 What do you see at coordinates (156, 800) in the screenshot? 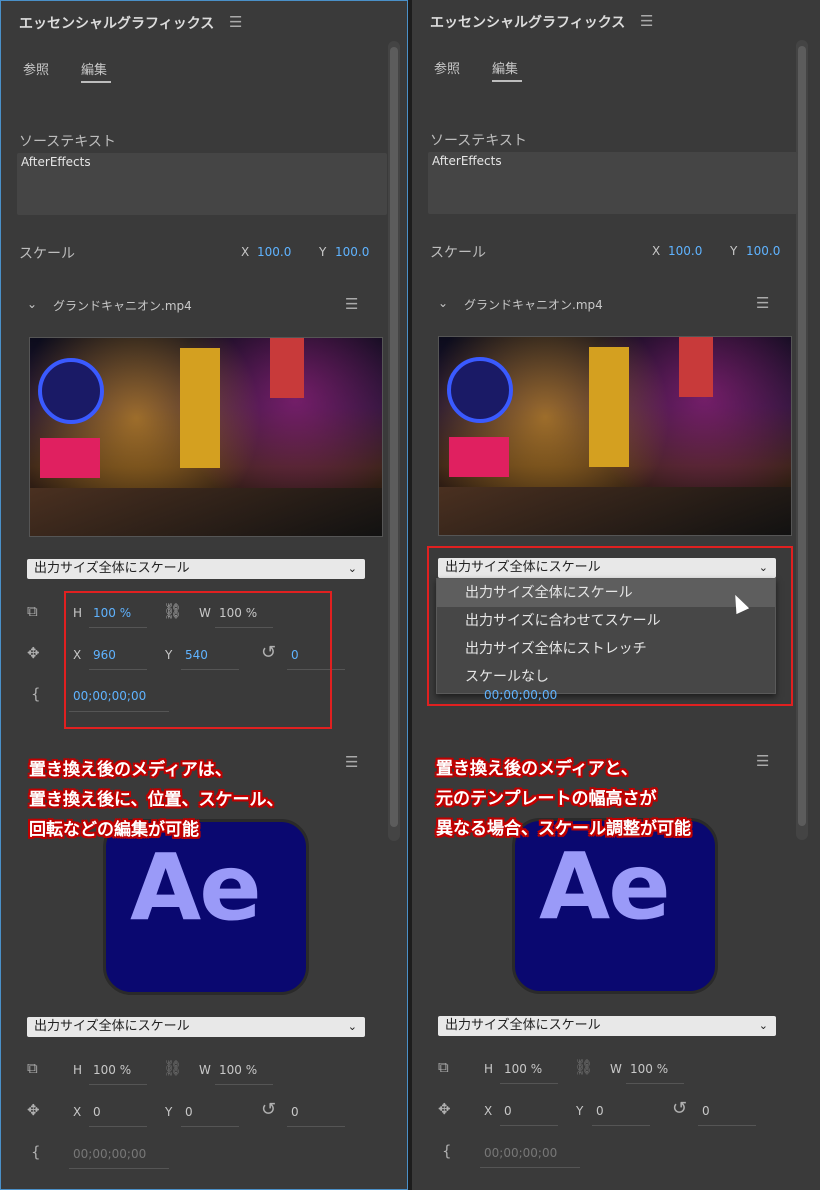
I see `caption-line-2: 置き換え後に、位置、スケール、` at bounding box center [156, 800].